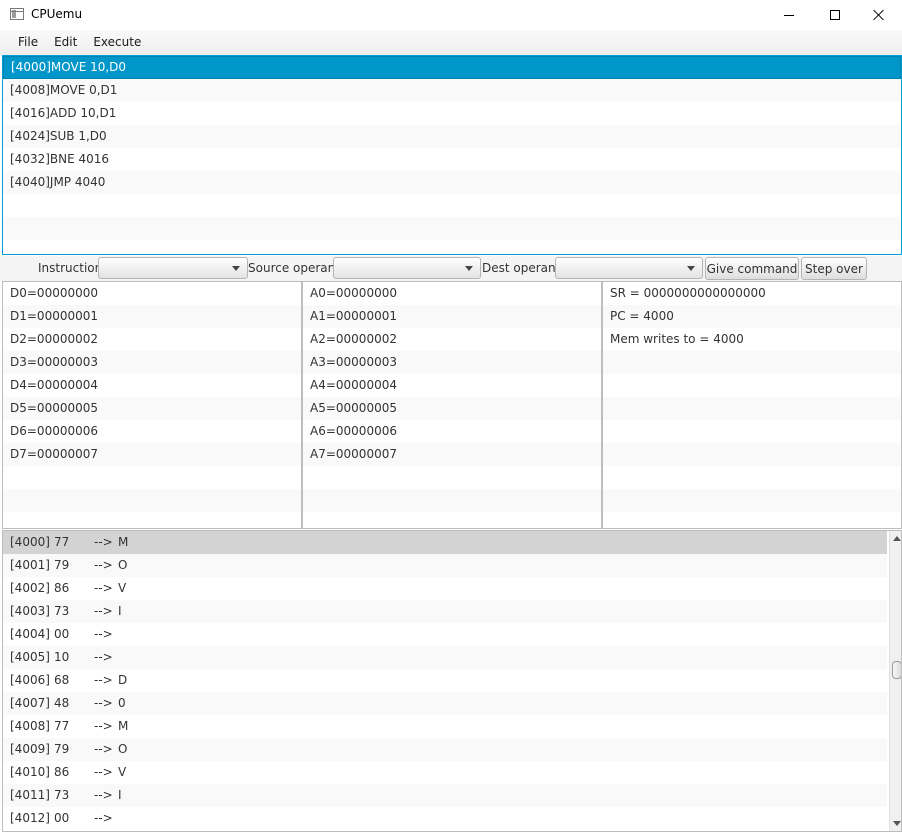 The width and height of the screenshot is (902, 832). What do you see at coordinates (452, 362) in the screenshot?
I see `address-register-row: A3=00000003` at bounding box center [452, 362].